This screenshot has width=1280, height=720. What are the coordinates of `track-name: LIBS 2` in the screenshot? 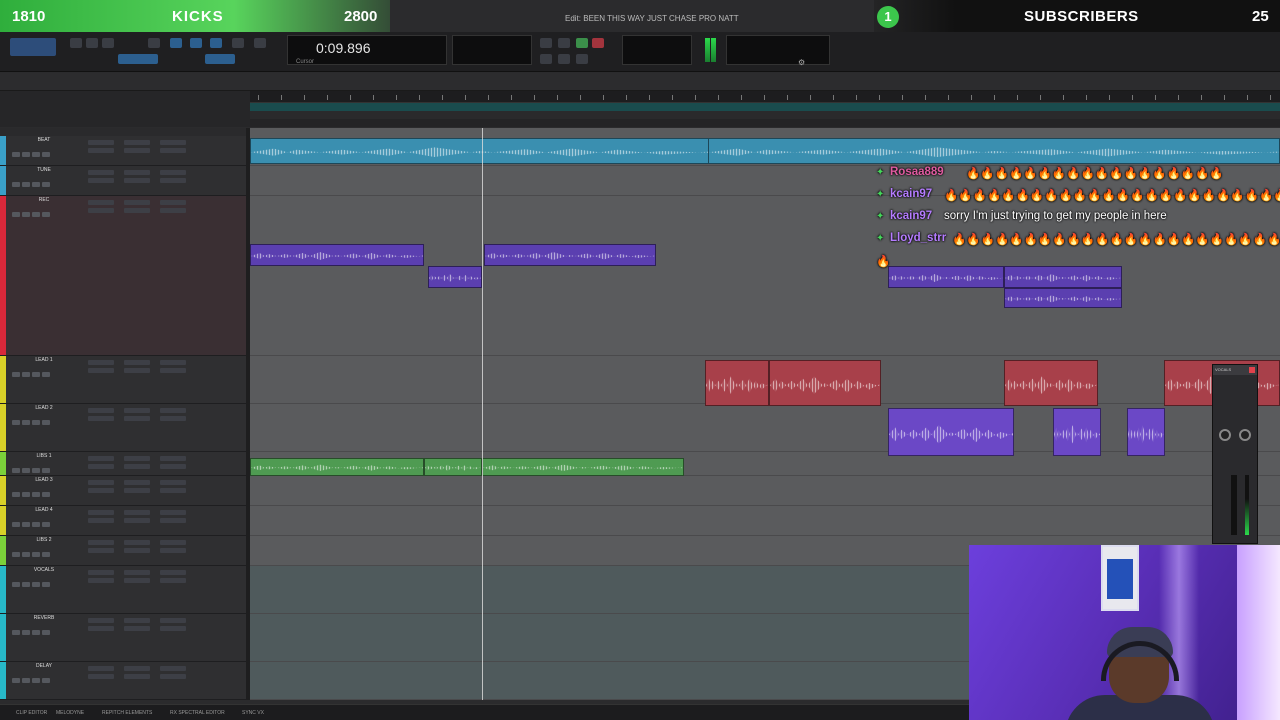 It's located at (44, 540).